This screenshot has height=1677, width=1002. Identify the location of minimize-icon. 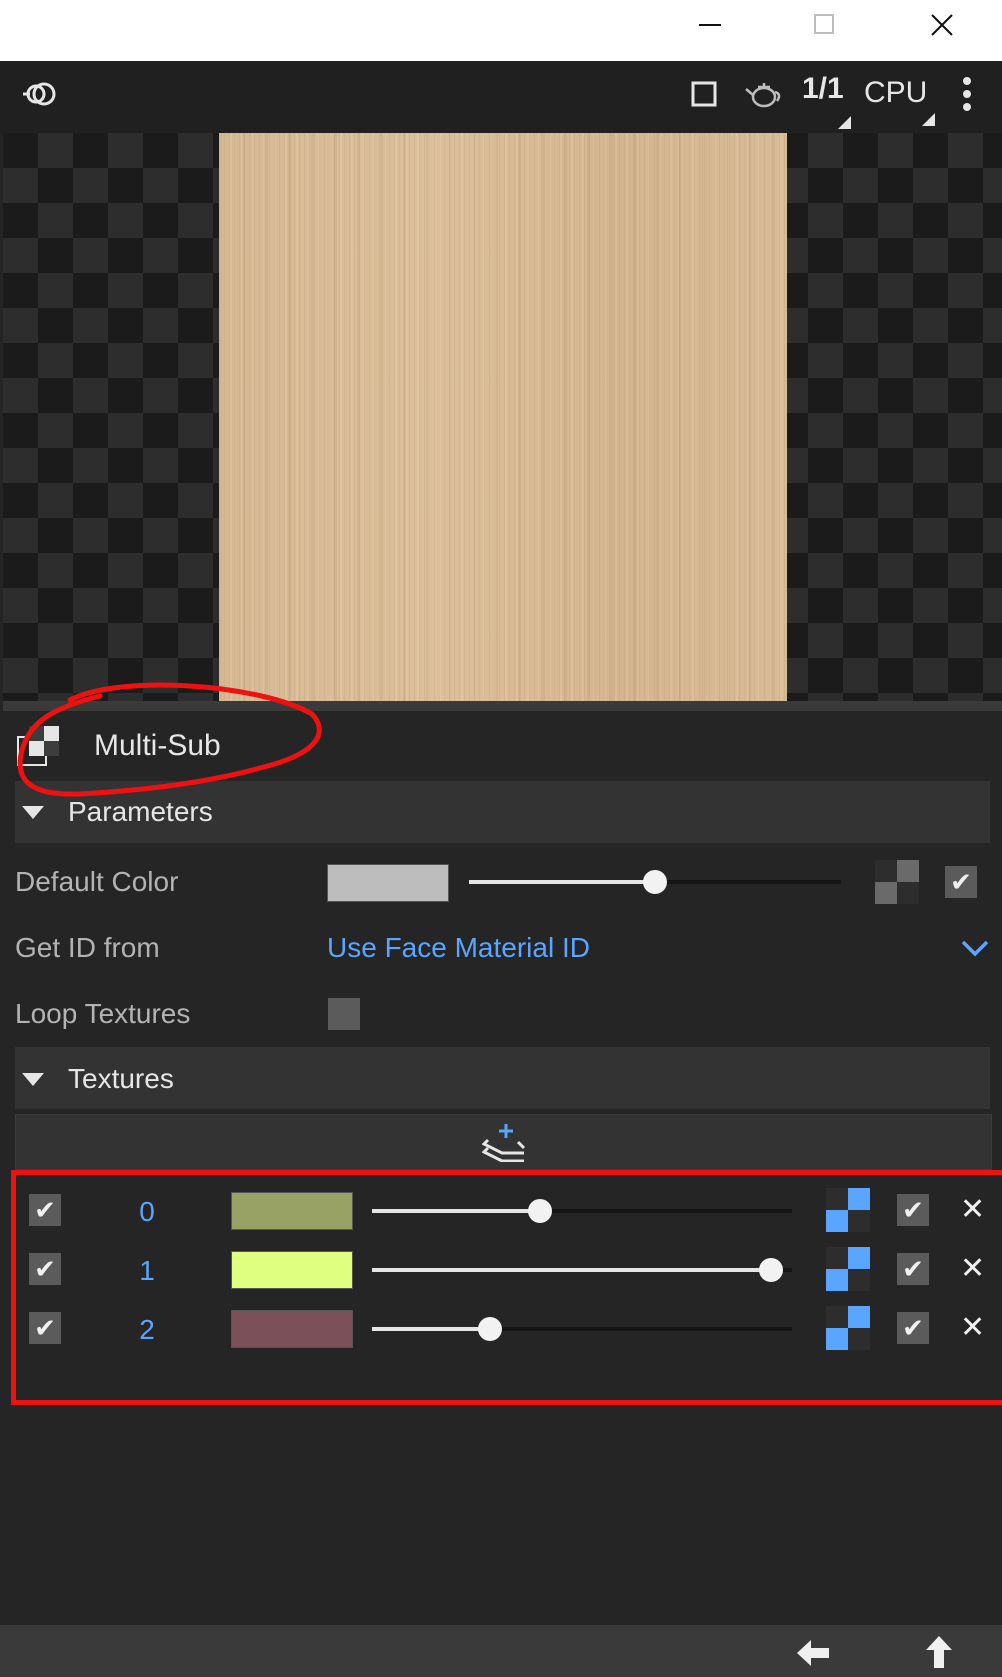
(710, 25).